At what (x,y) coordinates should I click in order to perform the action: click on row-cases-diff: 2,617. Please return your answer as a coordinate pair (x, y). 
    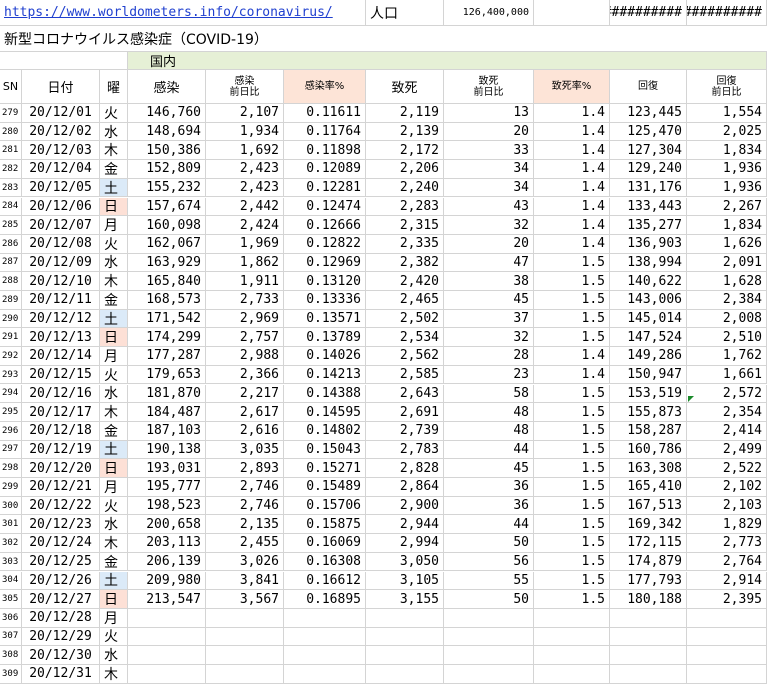
    Looking at the image, I should click on (245, 412).